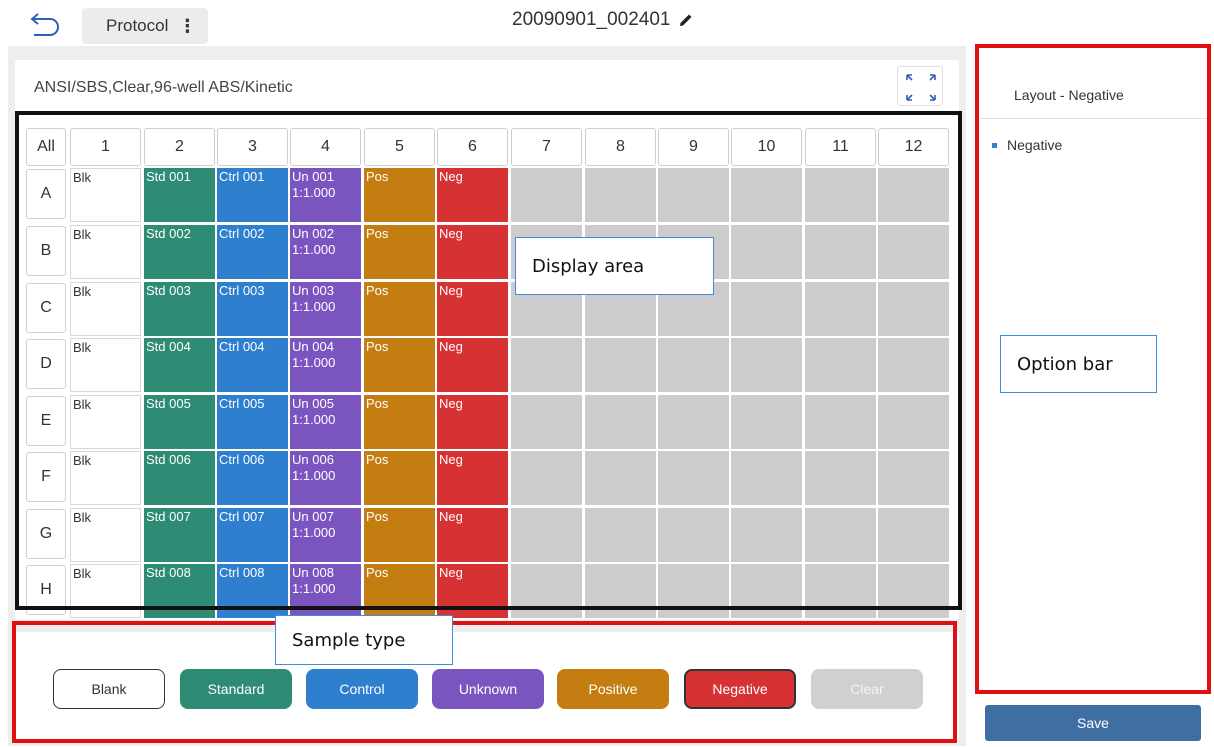 The width and height of the screenshot is (1214, 747). I want to click on well-C4: Un 003 1:1.000, so click(325, 309).